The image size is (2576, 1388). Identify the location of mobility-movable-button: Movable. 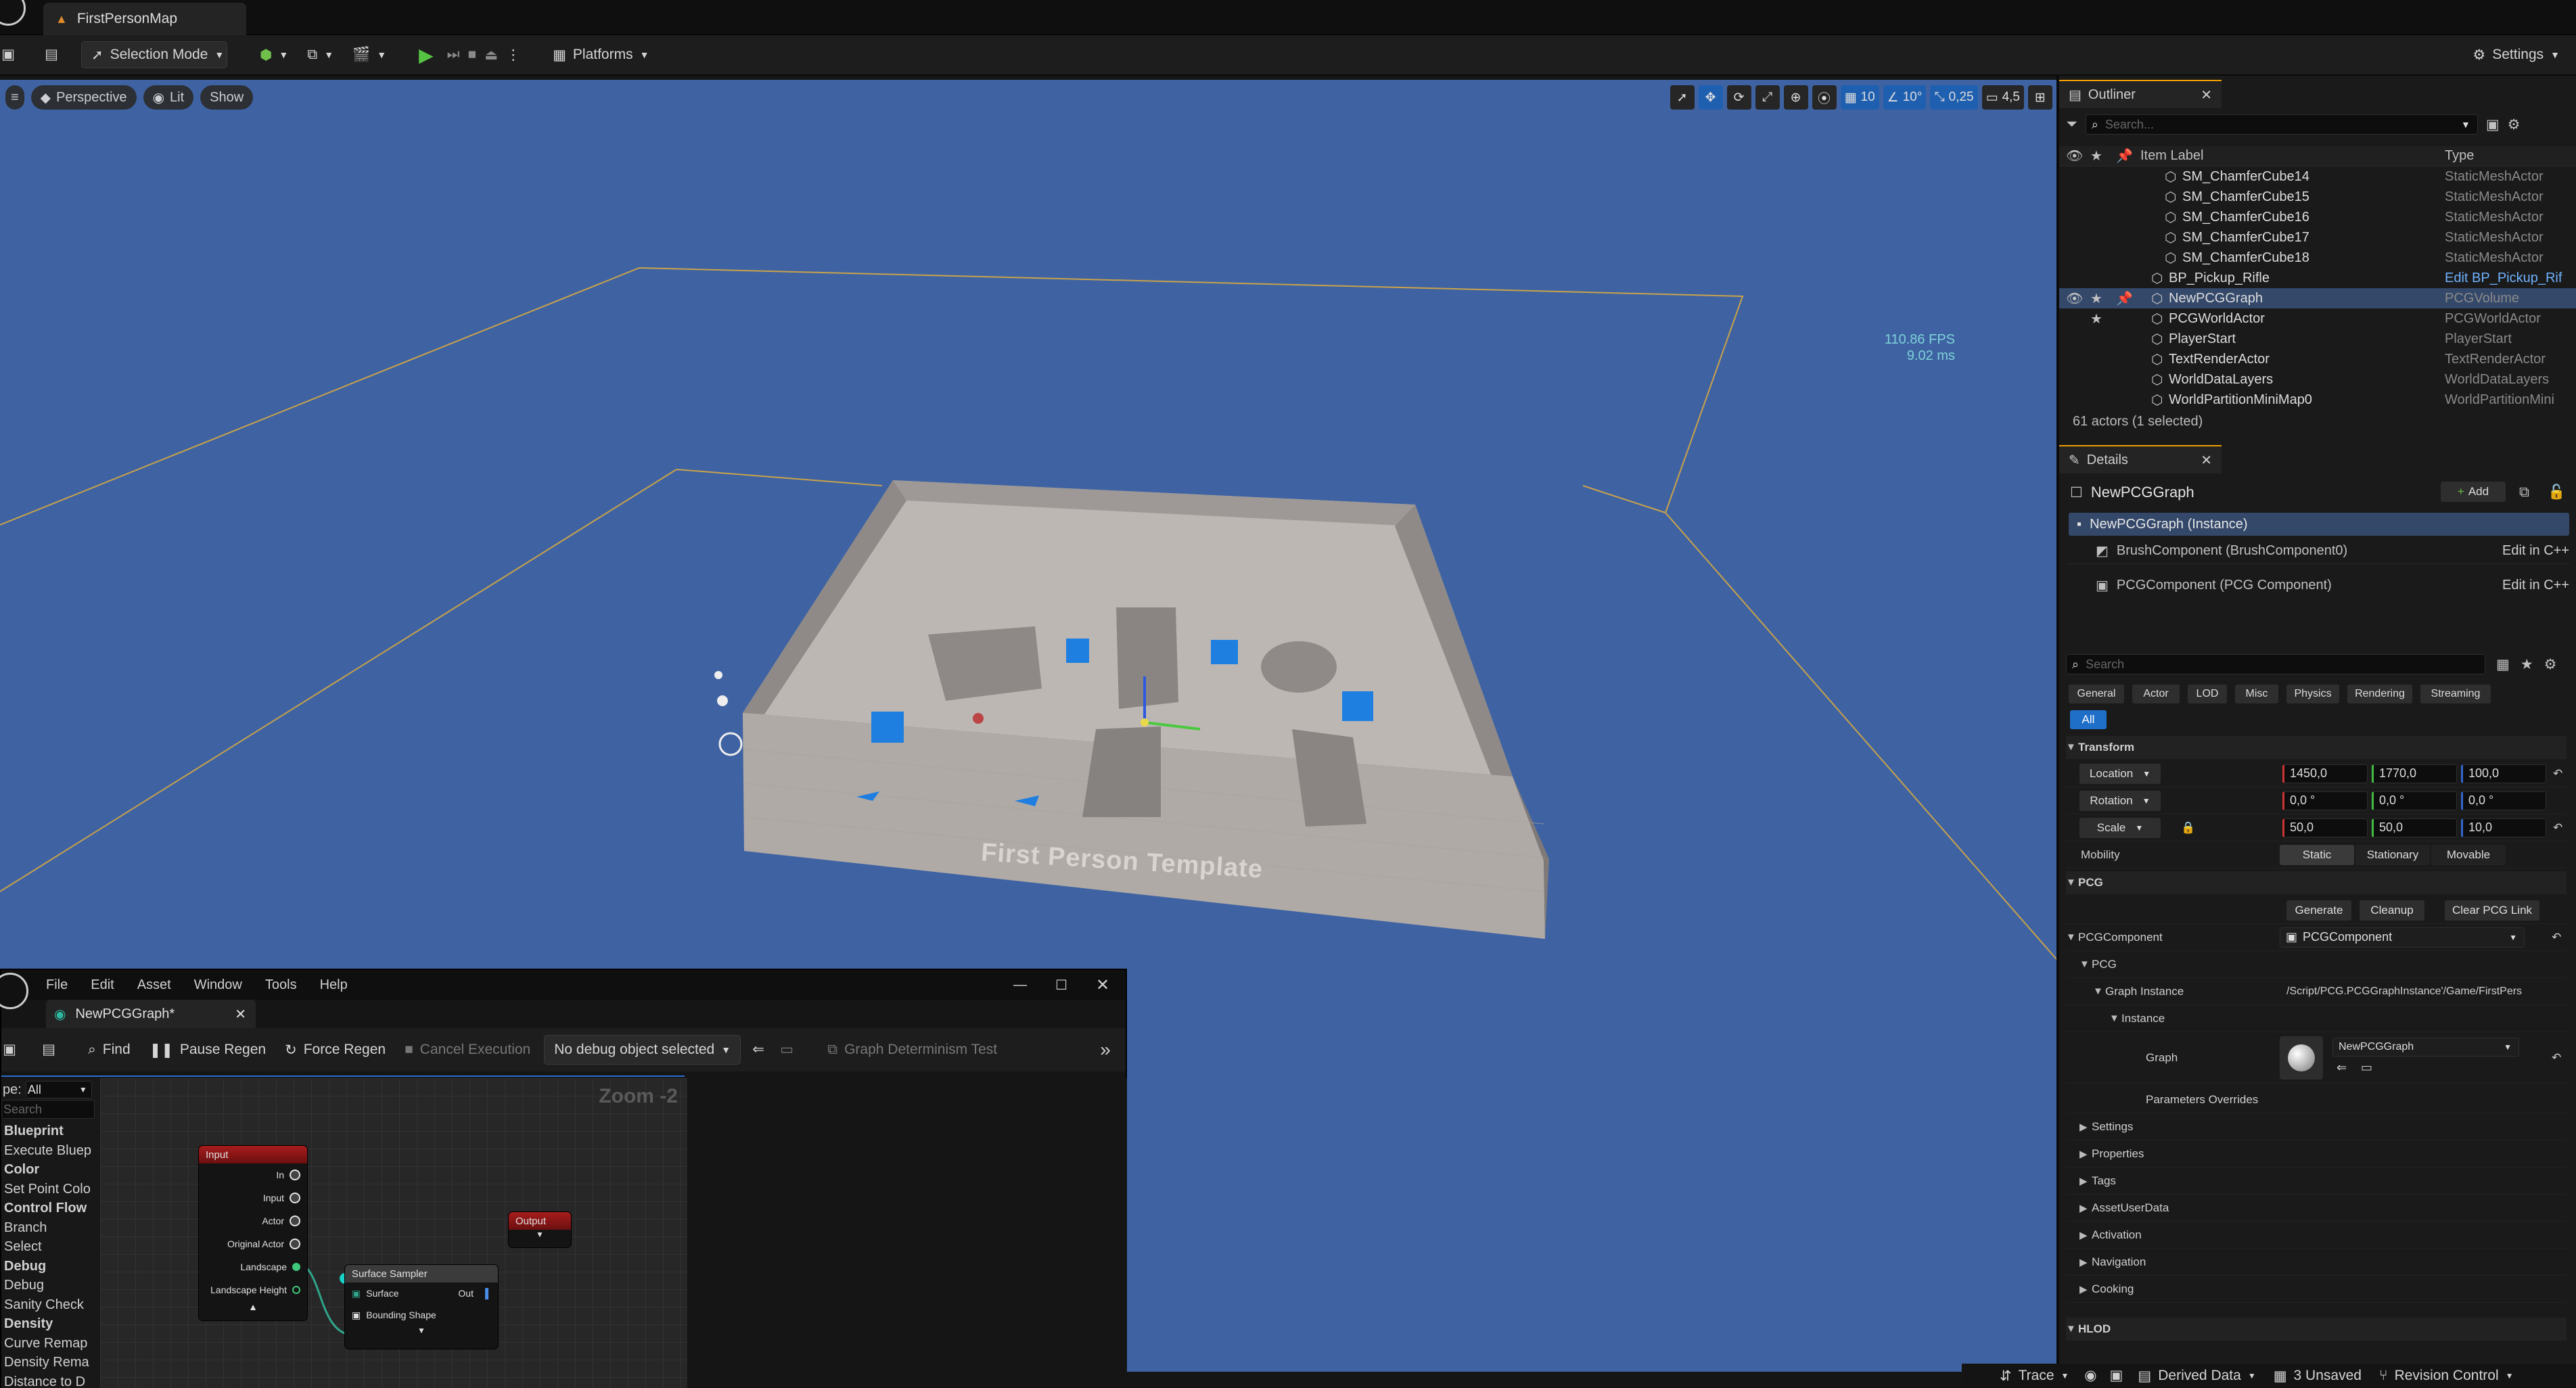
(2468, 855).